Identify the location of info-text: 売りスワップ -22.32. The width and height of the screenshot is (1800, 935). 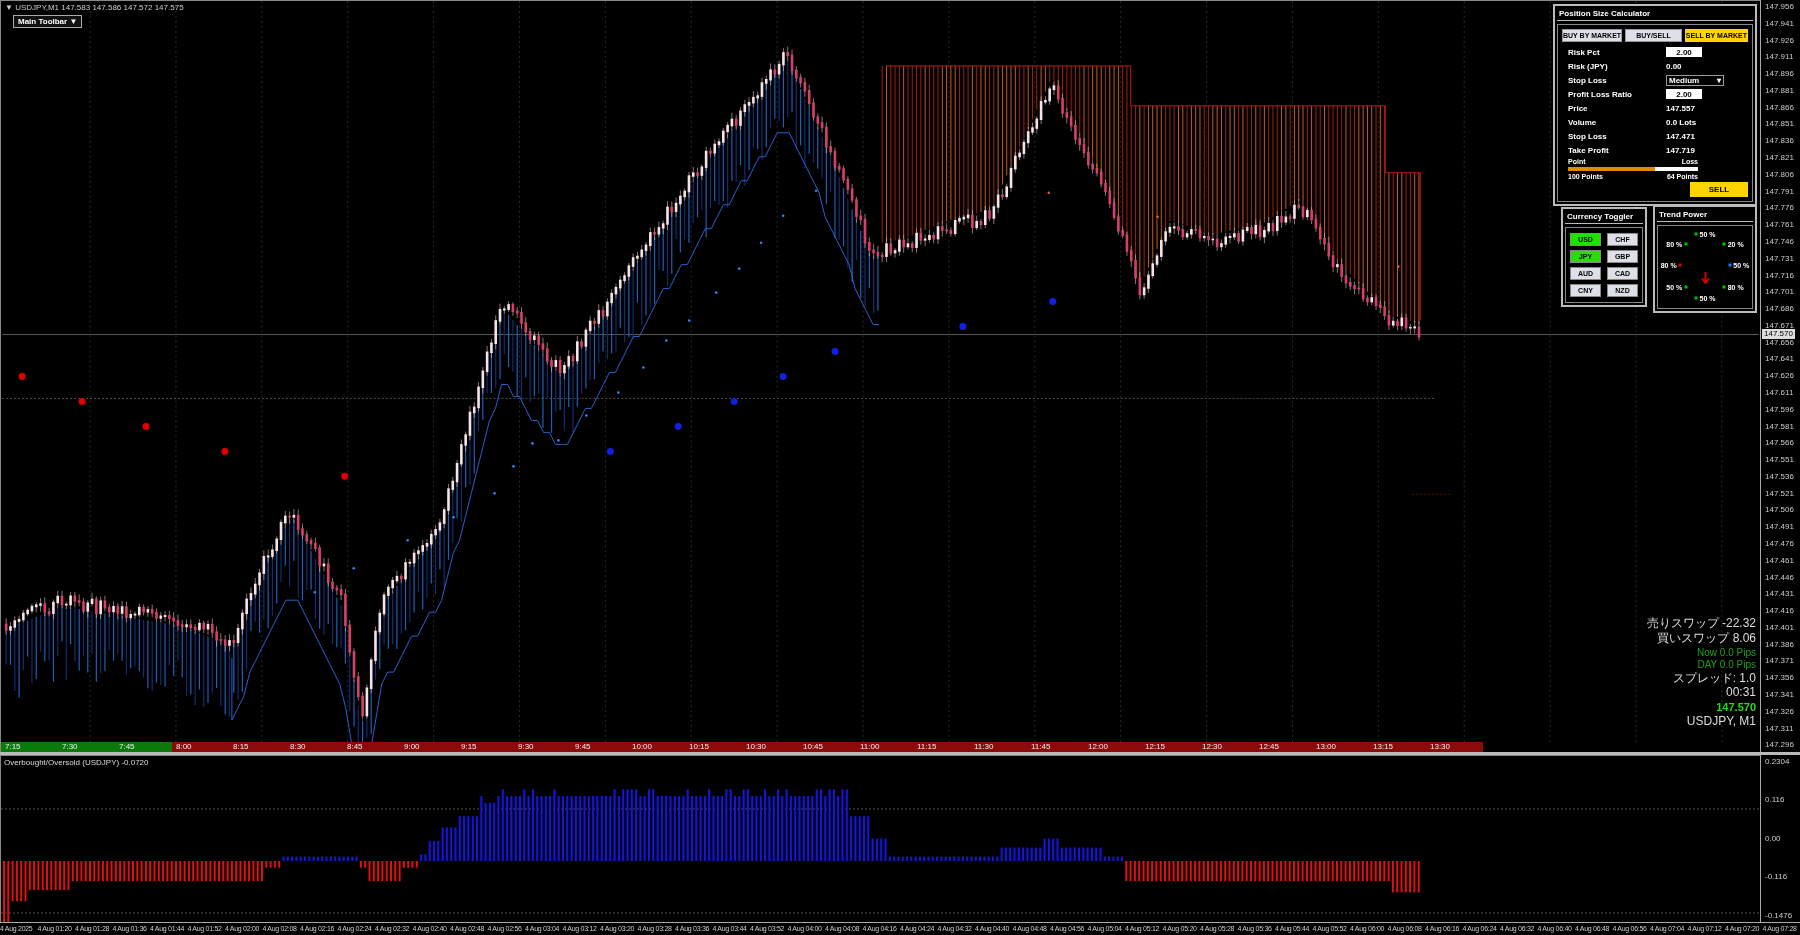
(1701, 624).